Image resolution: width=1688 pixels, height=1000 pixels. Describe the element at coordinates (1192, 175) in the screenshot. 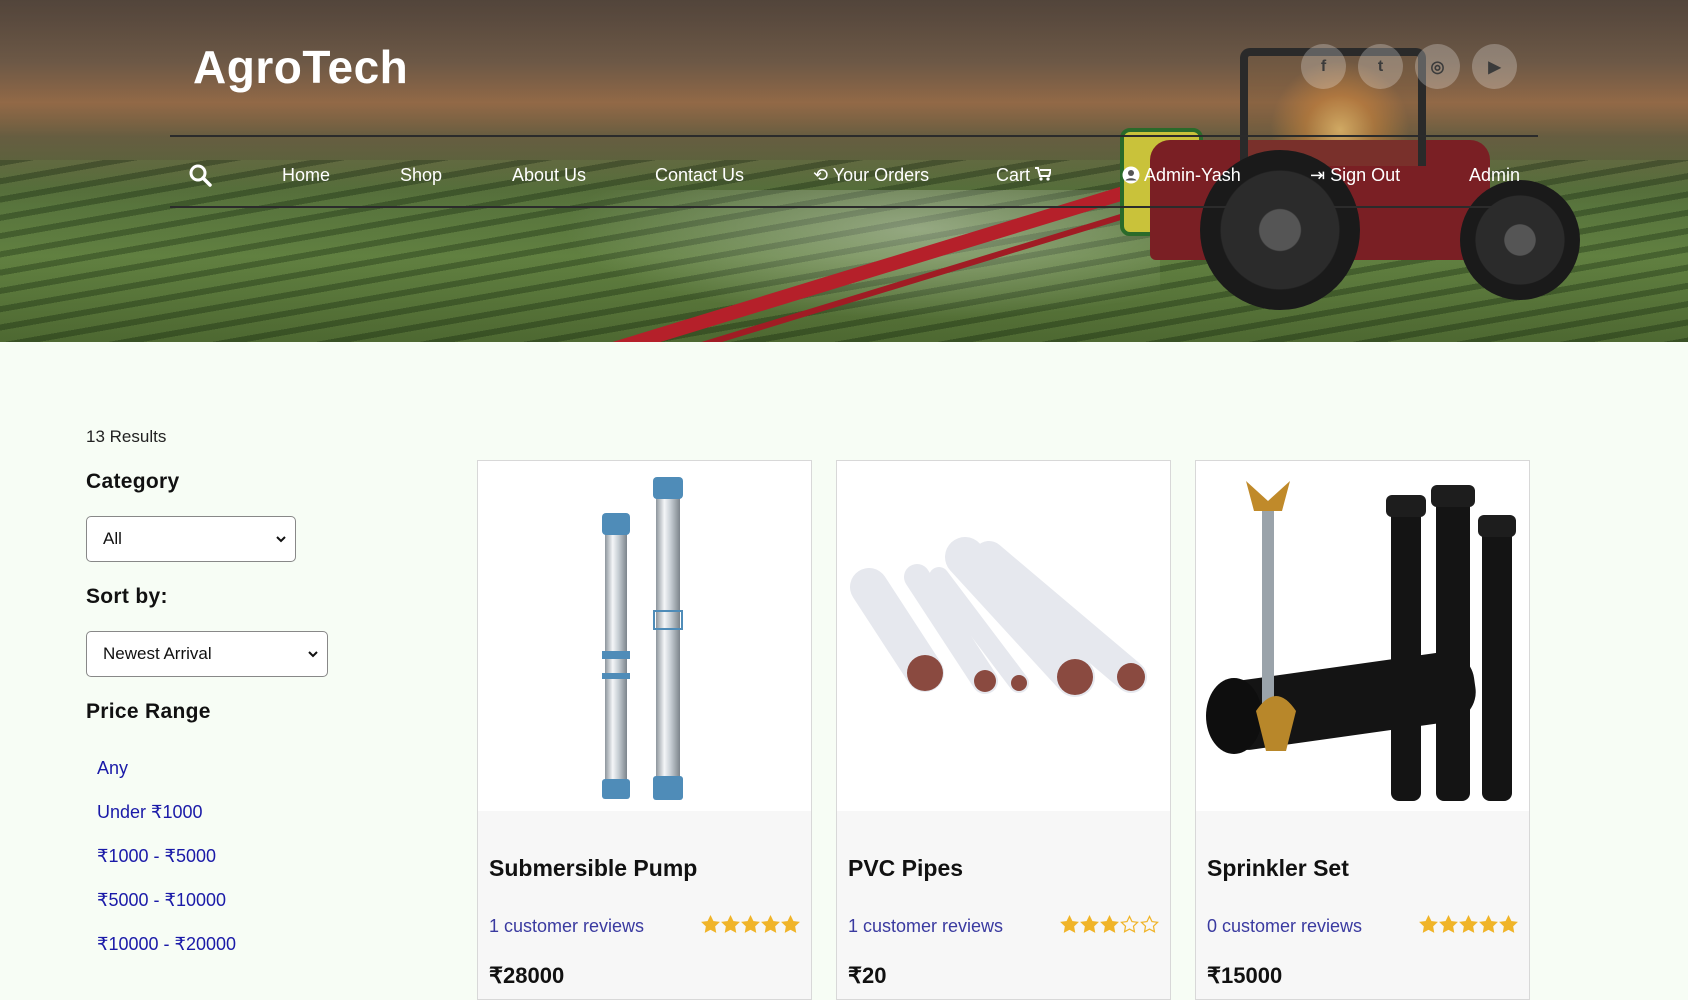

I see `nav-account-label: Admin-Yash` at that location.